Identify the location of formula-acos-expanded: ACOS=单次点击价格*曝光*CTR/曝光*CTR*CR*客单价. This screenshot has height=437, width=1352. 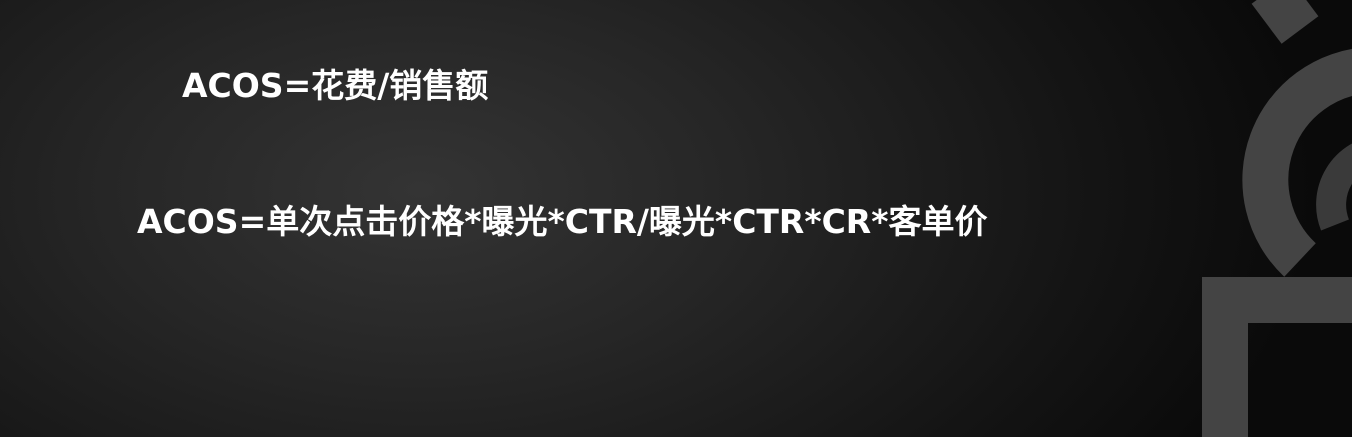
(562, 221).